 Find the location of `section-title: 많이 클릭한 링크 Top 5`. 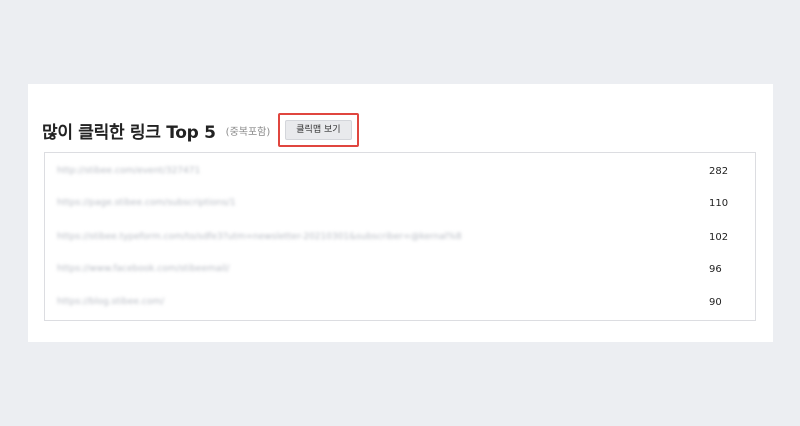

section-title: 많이 클릭한 링크 Top 5 is located at coordinates (129, 132).